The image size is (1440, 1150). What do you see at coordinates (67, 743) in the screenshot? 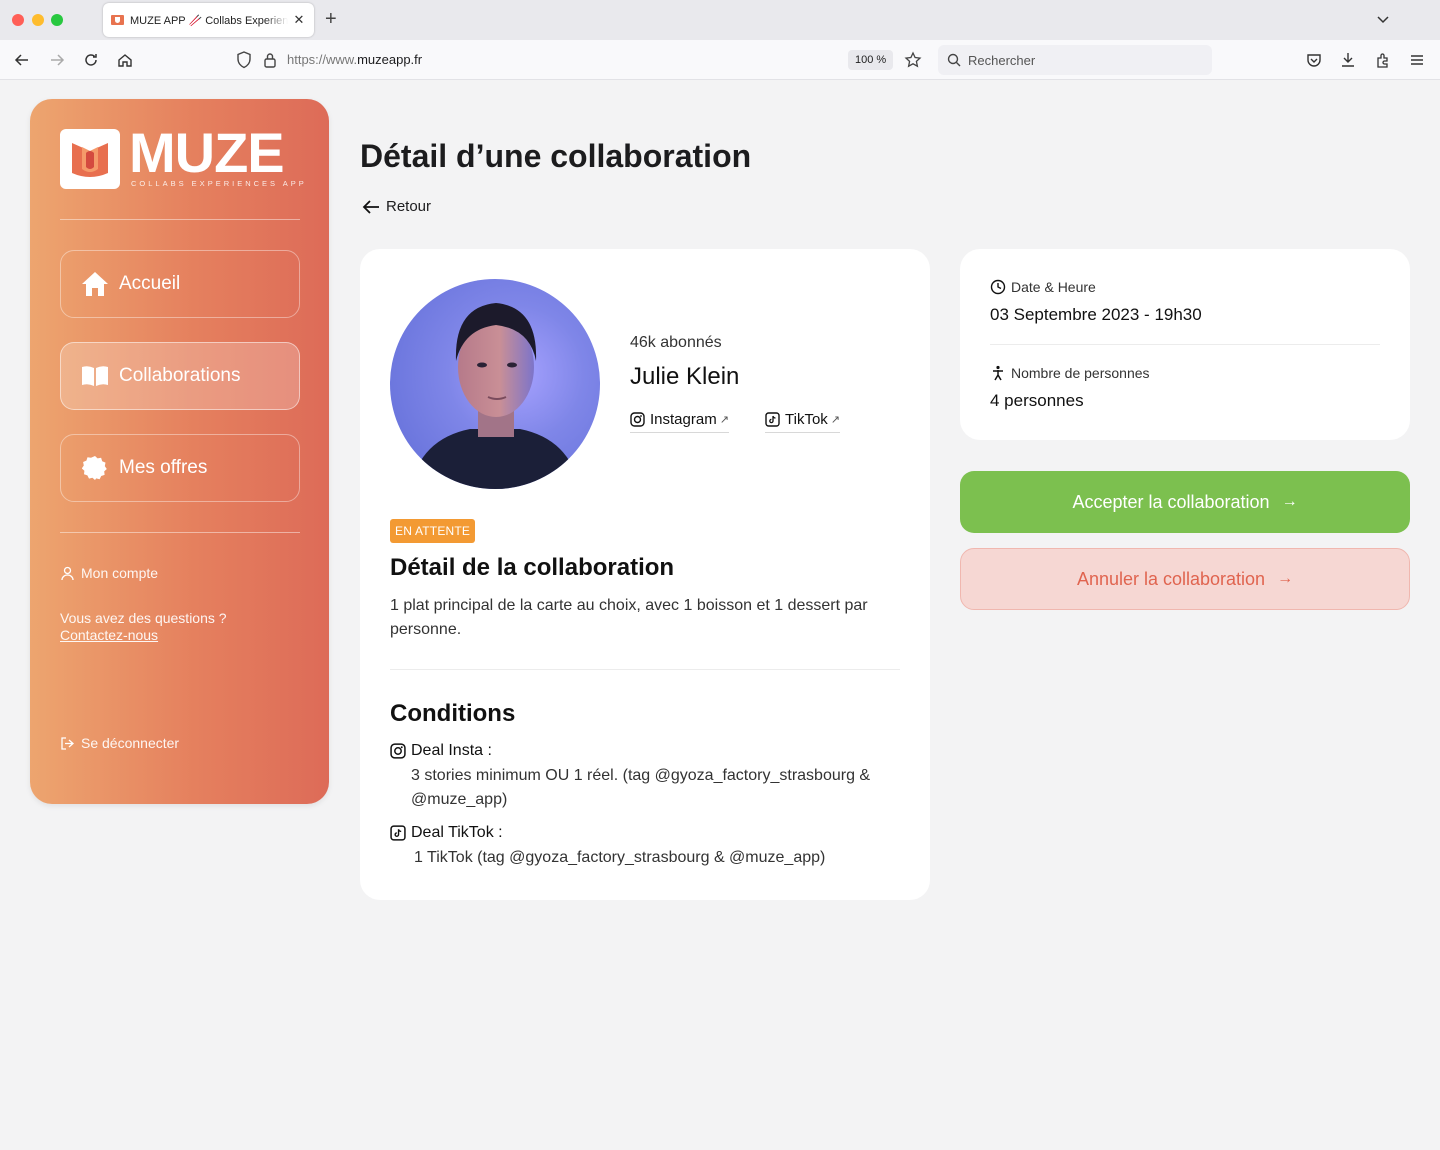
I see `logout-icon` at bounding box center [67, 743].